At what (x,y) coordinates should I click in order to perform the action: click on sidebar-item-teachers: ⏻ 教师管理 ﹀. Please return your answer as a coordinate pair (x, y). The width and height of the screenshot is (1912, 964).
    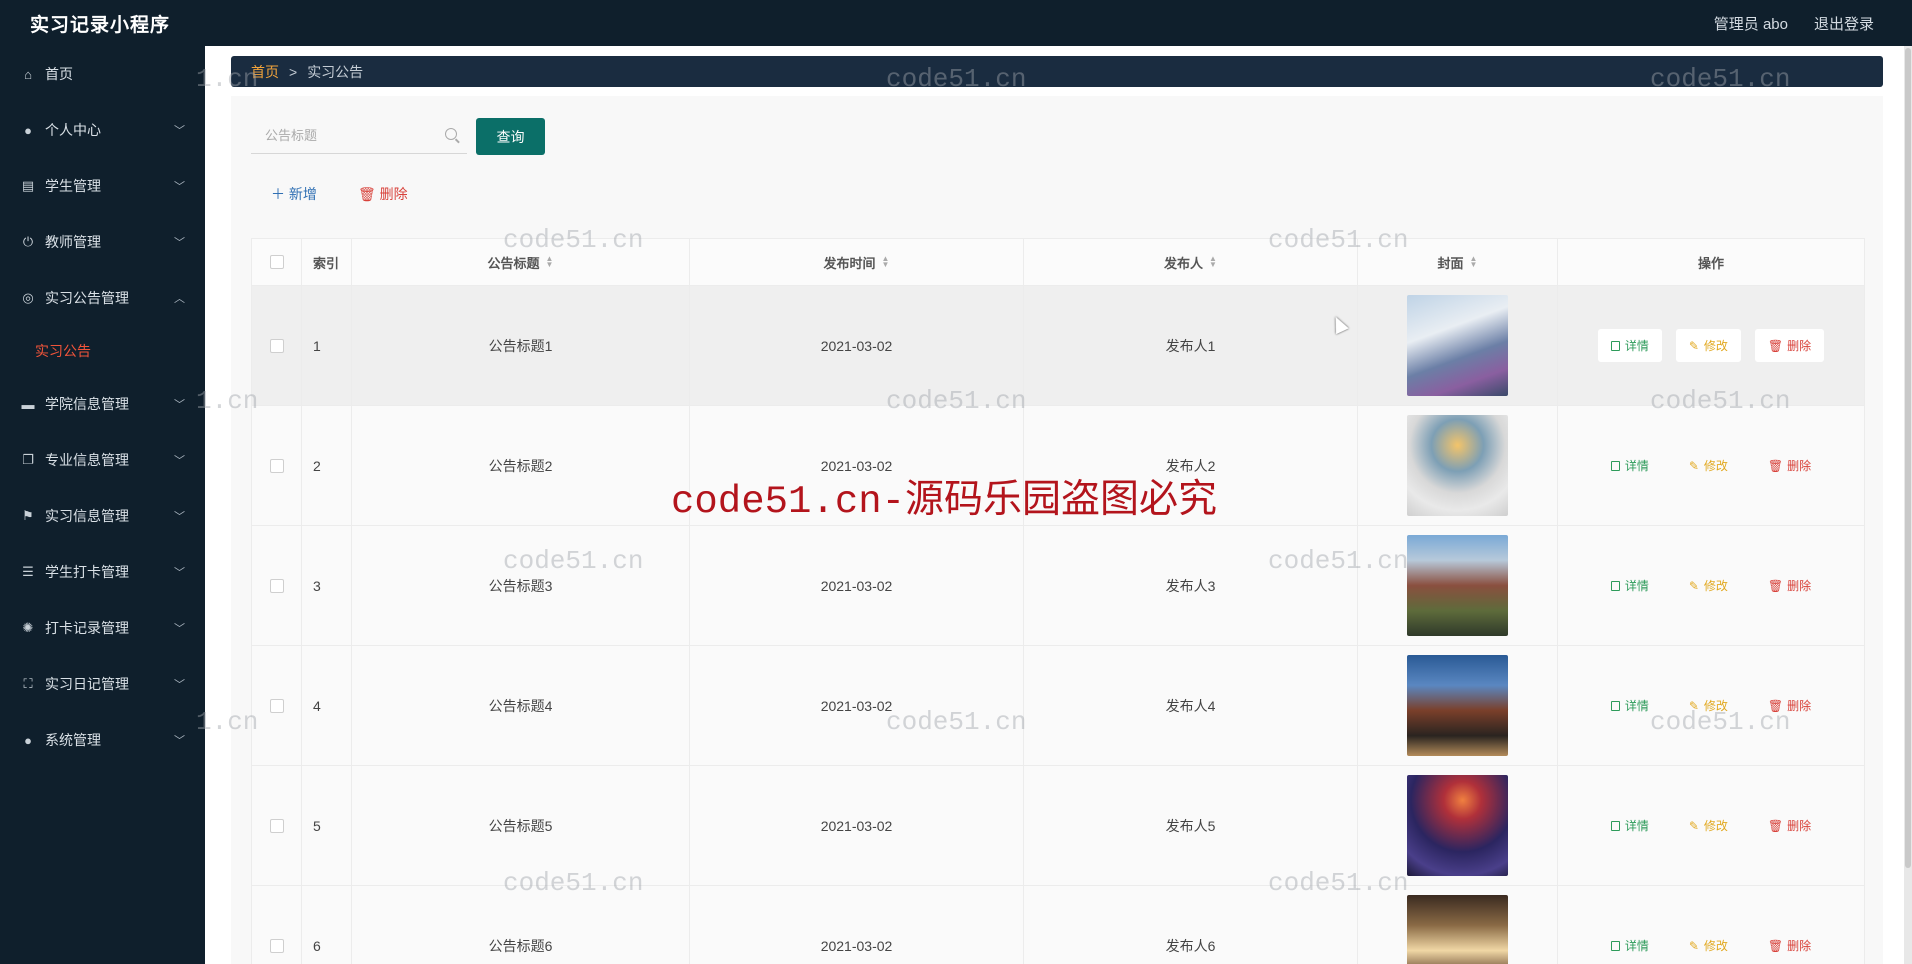
    Looking at the image, I should click on (102, 242).